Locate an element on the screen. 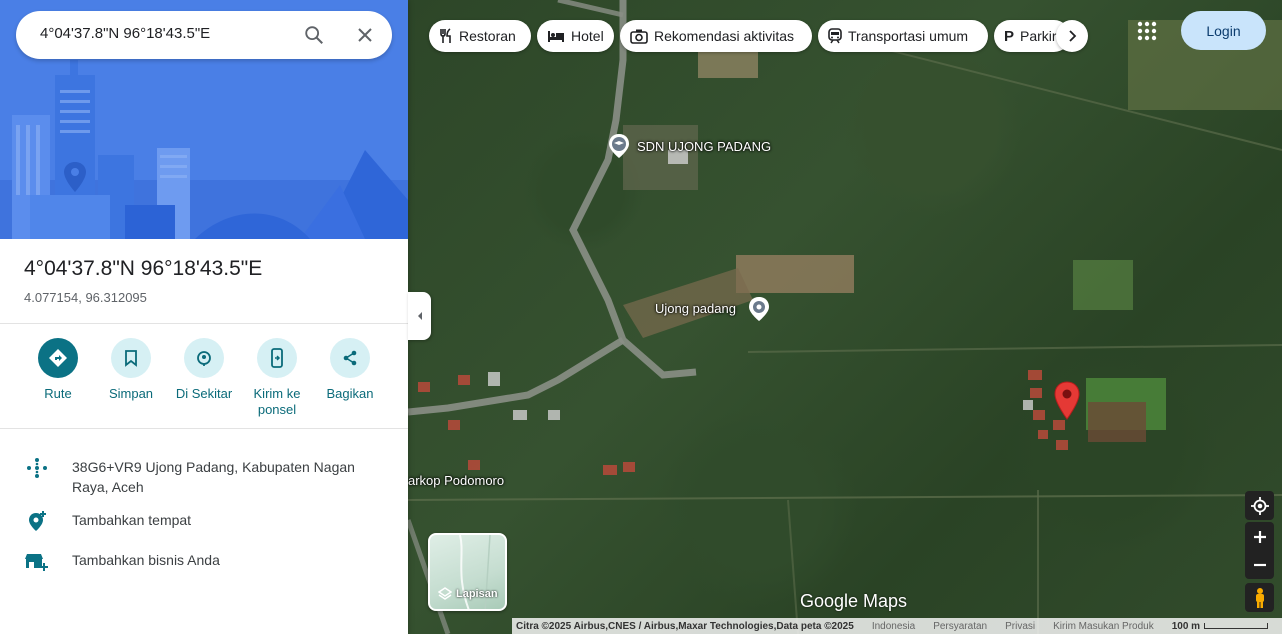 This screenshot has height=634, width=1282. plus-icon is located at coordinates (1259, 536).